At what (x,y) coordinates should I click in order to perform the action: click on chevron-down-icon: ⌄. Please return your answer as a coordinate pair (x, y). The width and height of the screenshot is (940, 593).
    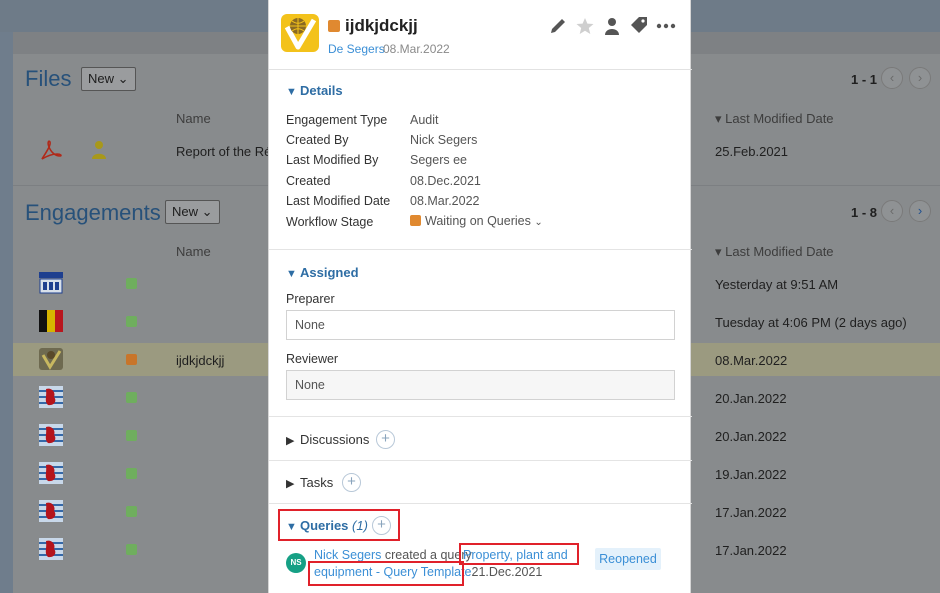
    Looking at the image, I should click on (538, 222).